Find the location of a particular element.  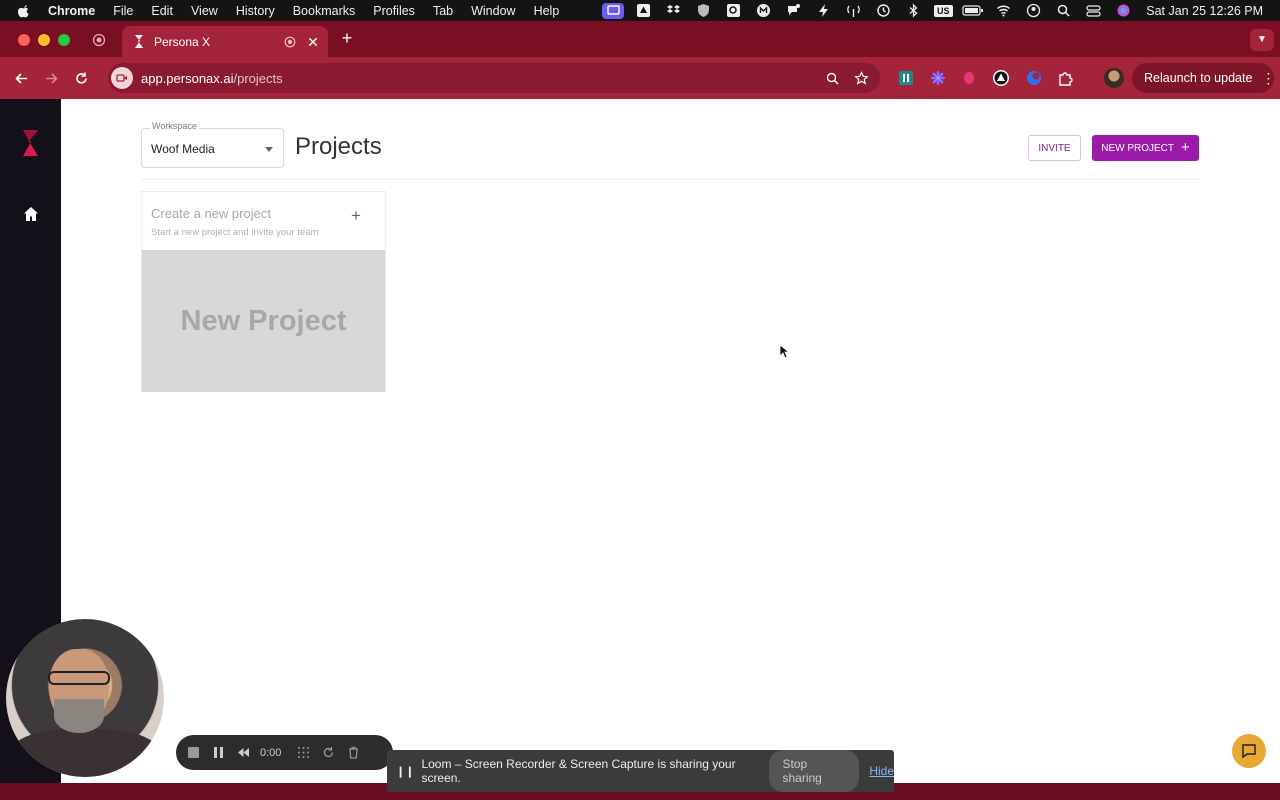

pause-recording-icon is located at coordinates (218, 753).